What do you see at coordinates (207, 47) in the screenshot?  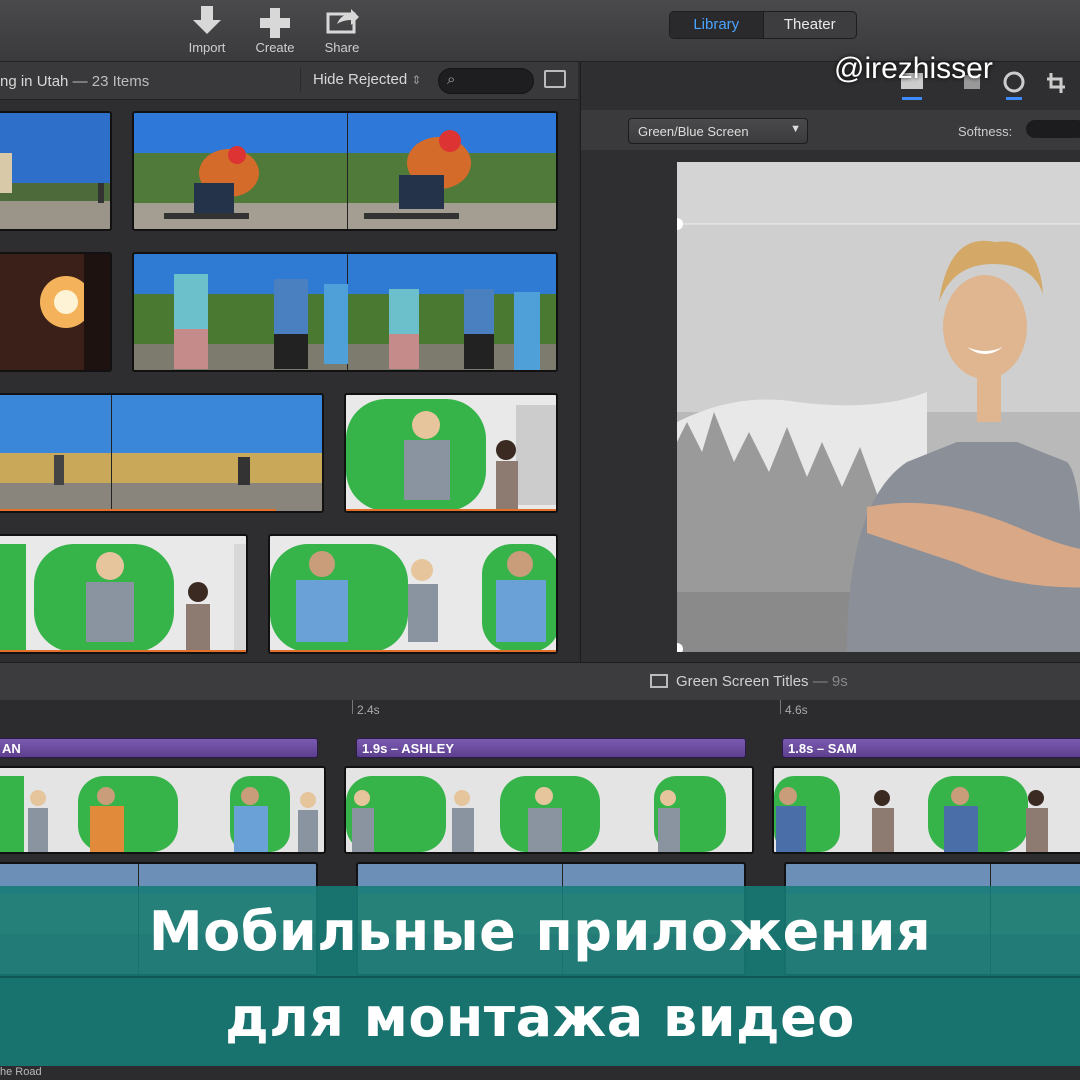 I see `import-label: Import` at bounding box center [207, 47].